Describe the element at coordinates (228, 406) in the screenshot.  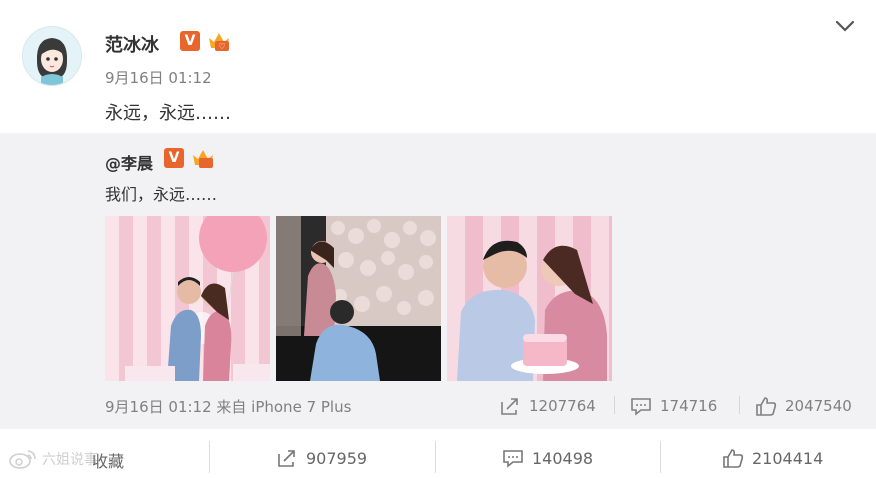
I see `repost-meta: 9月16日 01:12 来自 iPhone 7 Plus` at that location.